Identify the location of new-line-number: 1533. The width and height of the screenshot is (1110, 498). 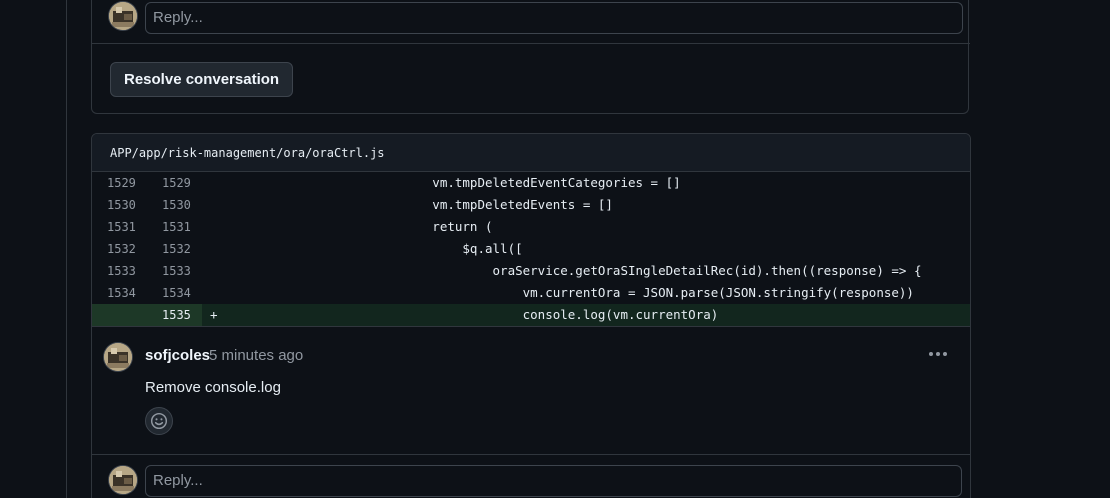
(190, 271).